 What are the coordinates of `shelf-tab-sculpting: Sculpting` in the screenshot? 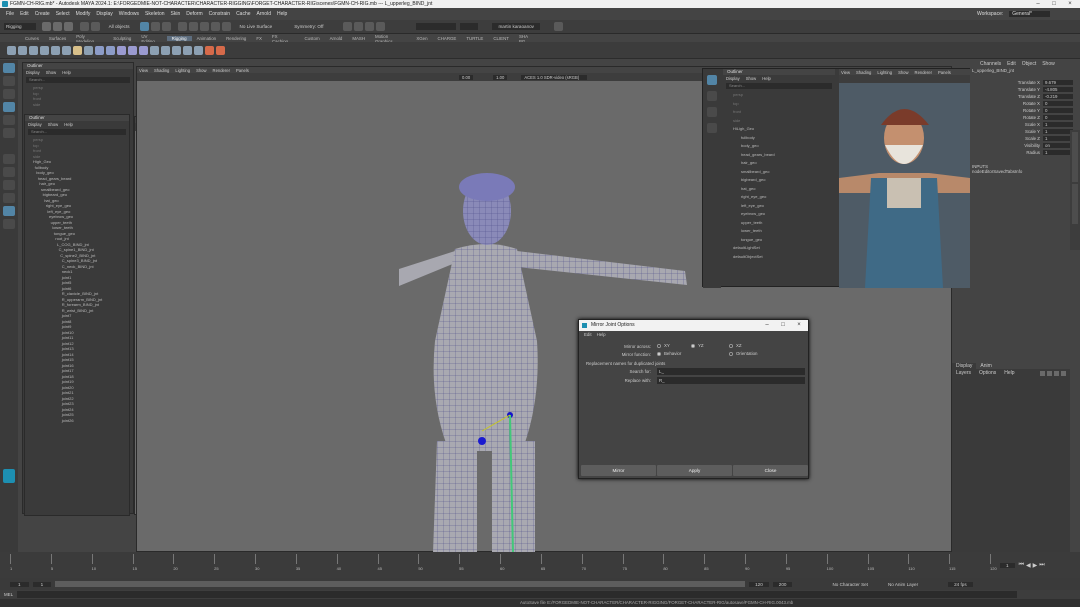 It's located at (122, 38).